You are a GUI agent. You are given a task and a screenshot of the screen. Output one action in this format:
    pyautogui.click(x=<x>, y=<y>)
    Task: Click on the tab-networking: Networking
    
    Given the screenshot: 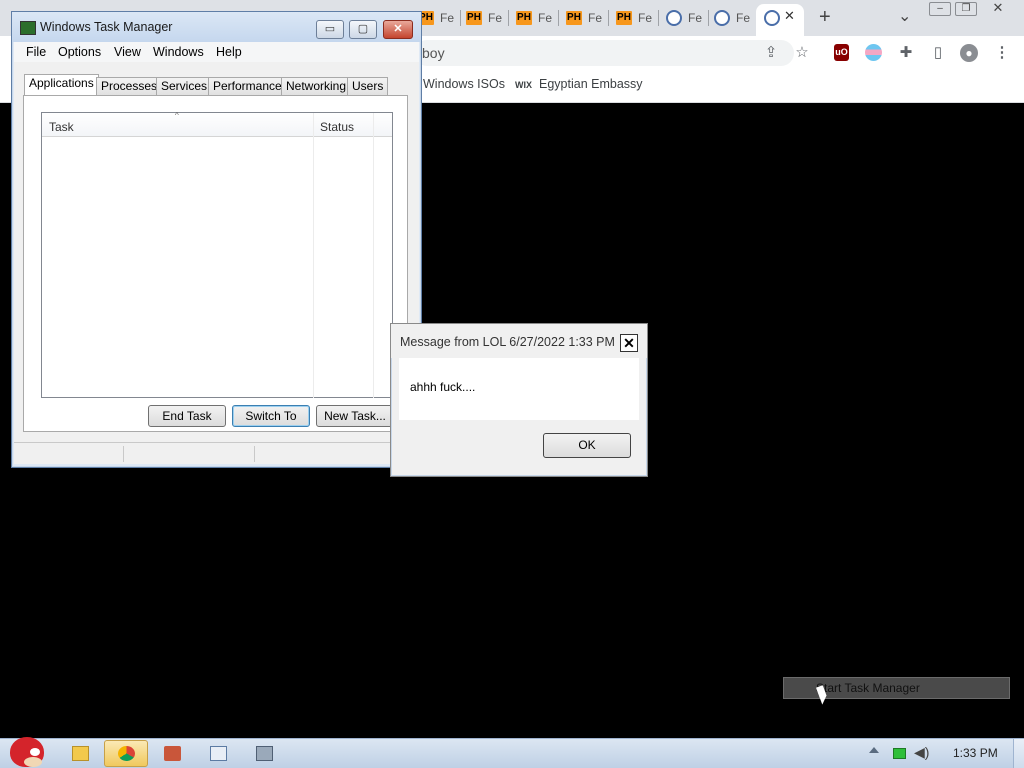 What is the action you would take?
    pyautogui.click(x=316, y=86)
    